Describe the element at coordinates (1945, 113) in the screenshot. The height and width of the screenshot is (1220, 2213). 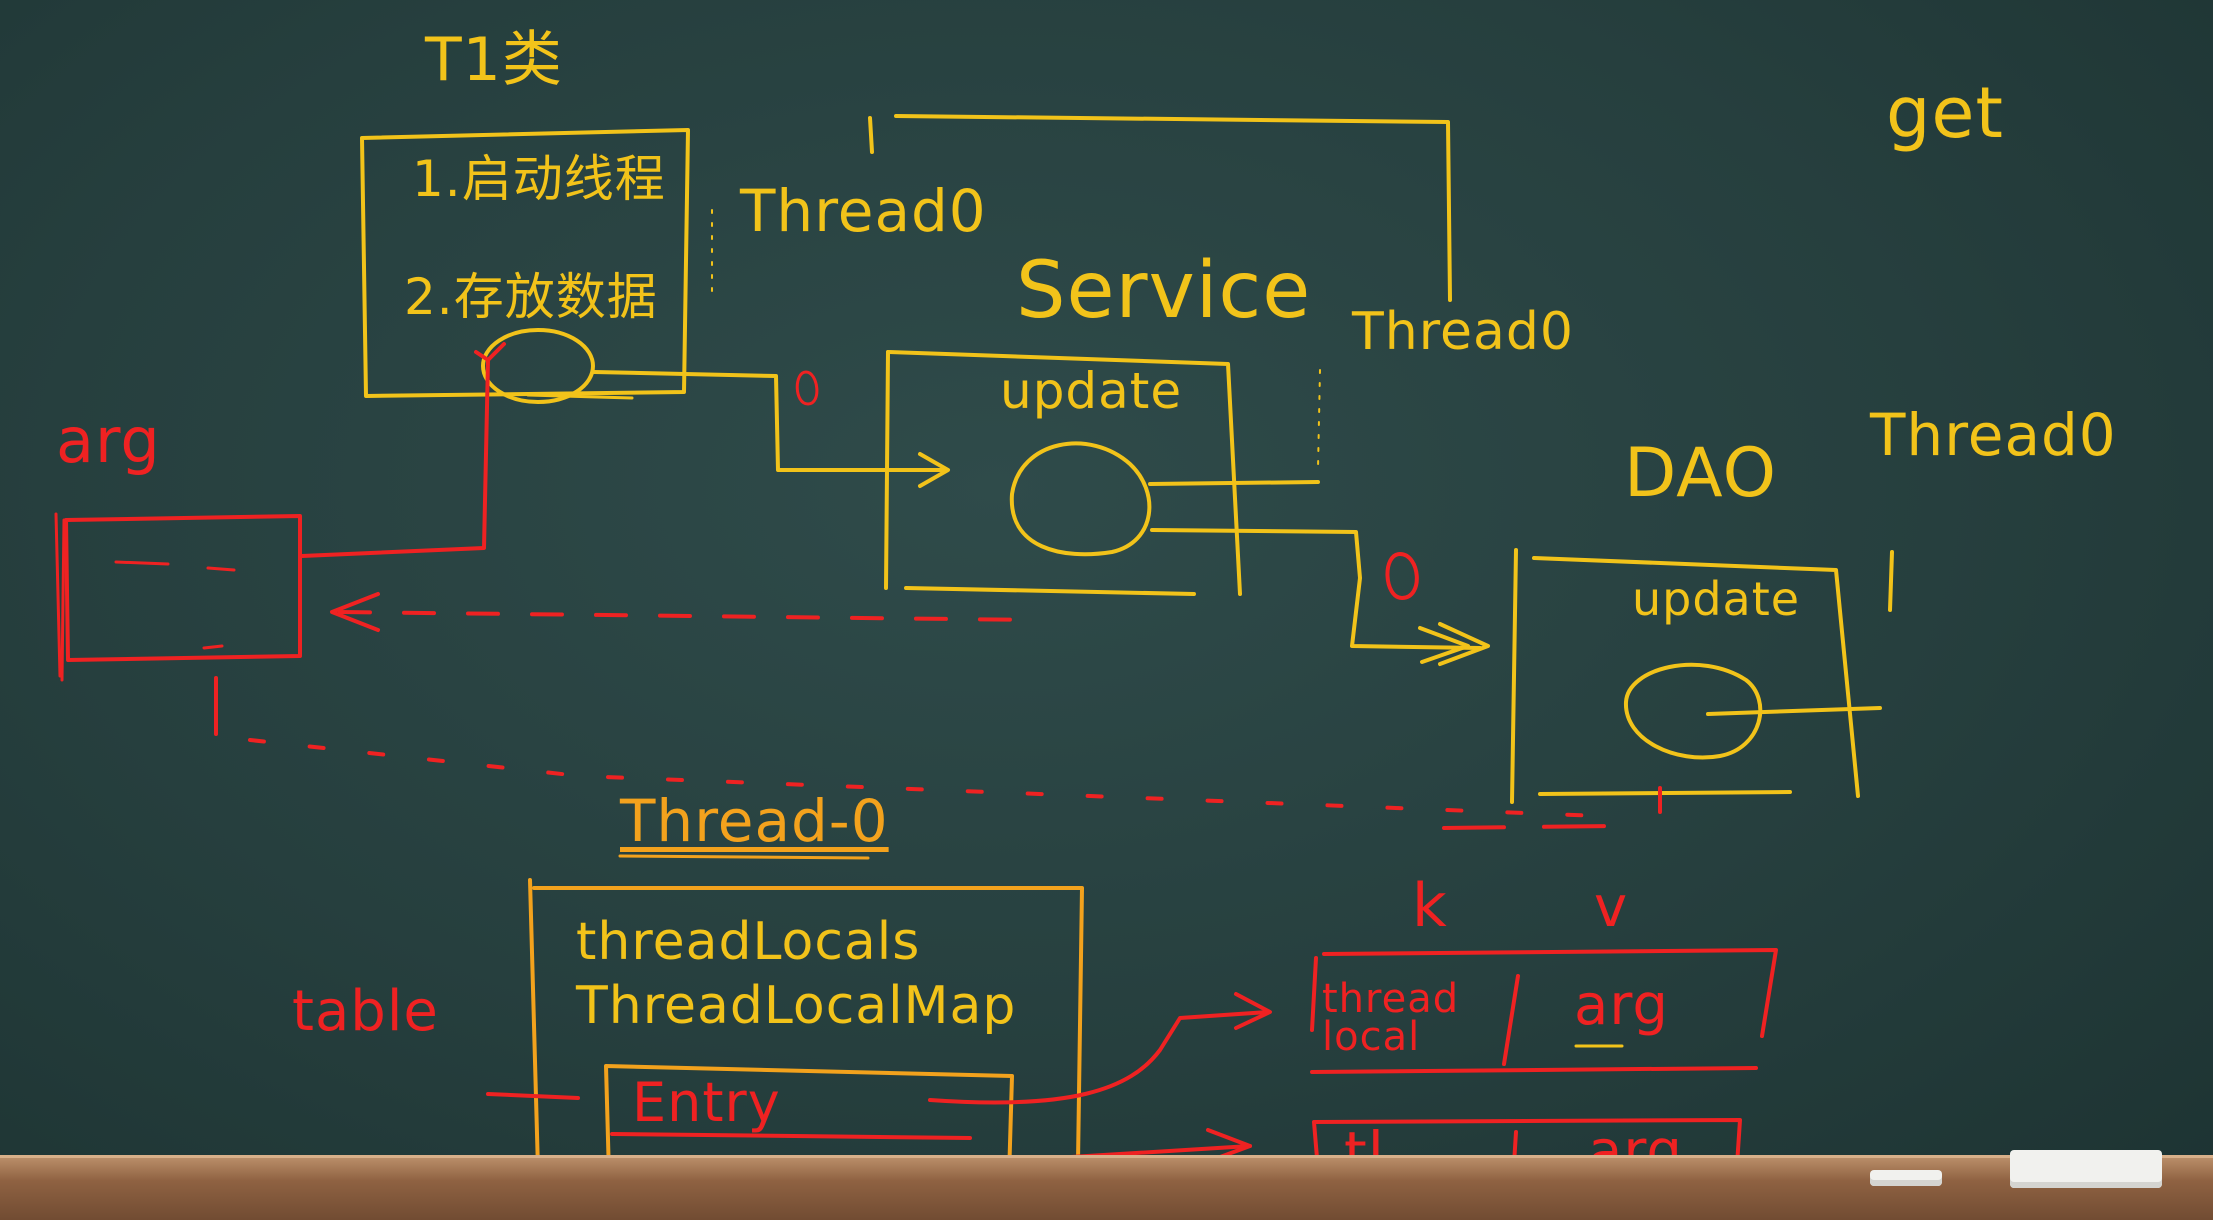
I see `label-get: get` at that location.